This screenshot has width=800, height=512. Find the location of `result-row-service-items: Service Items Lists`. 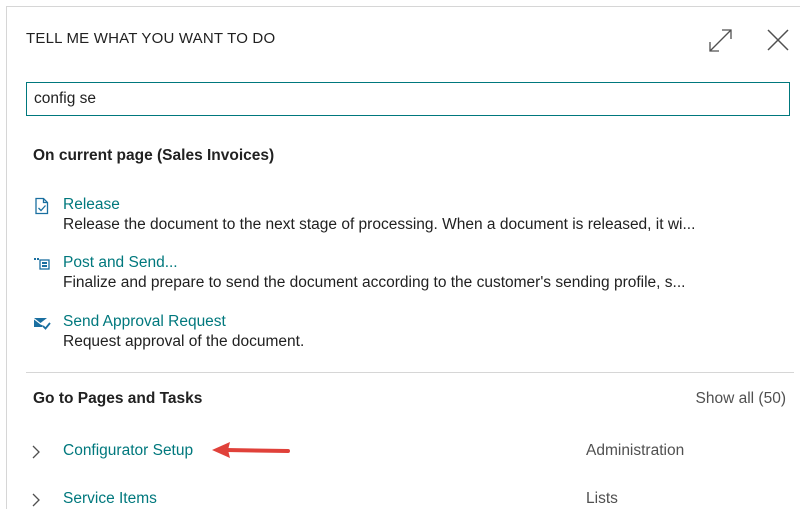

result-row-service-items: Service Items Lists is located at coordinates (415, 500).